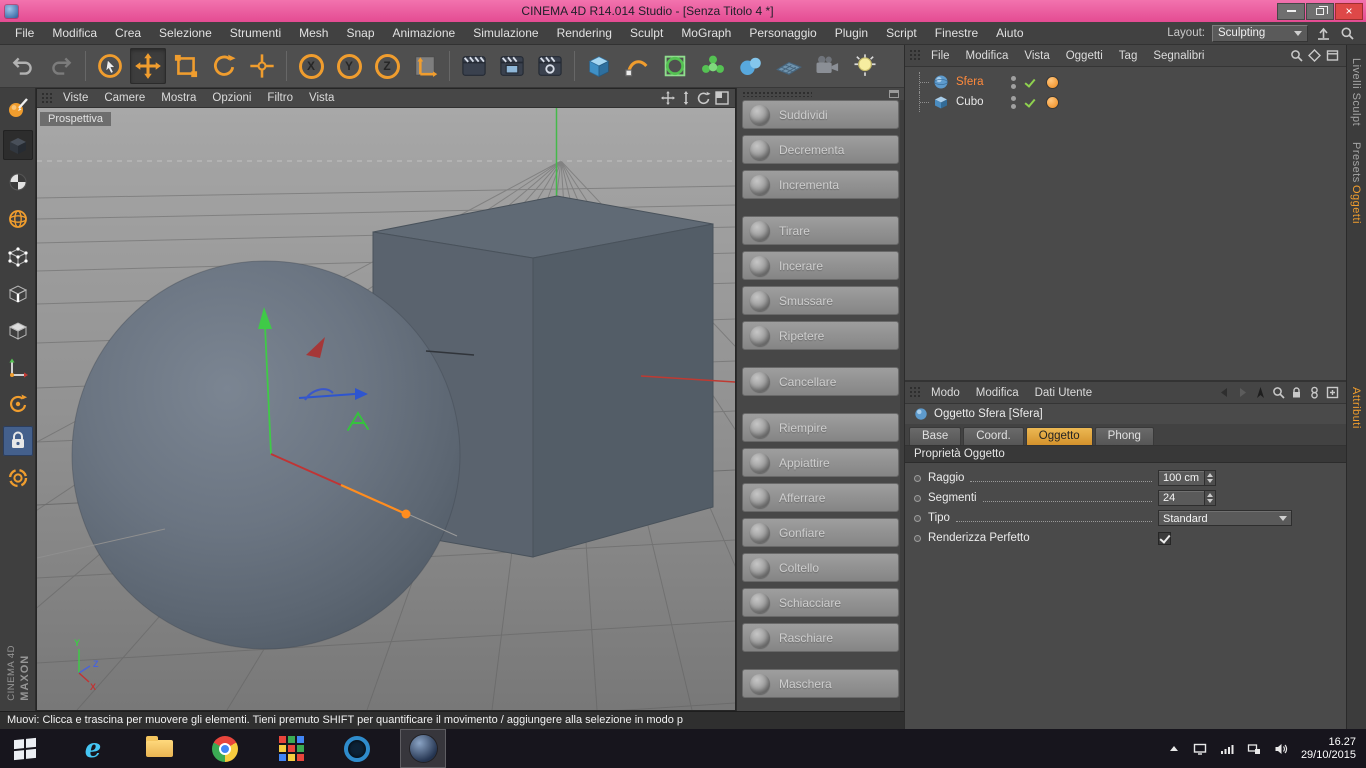  Describe the element at coordinates (423, 748) in the screenshot. I see `cinema4d-taskbar-icon` at that location.